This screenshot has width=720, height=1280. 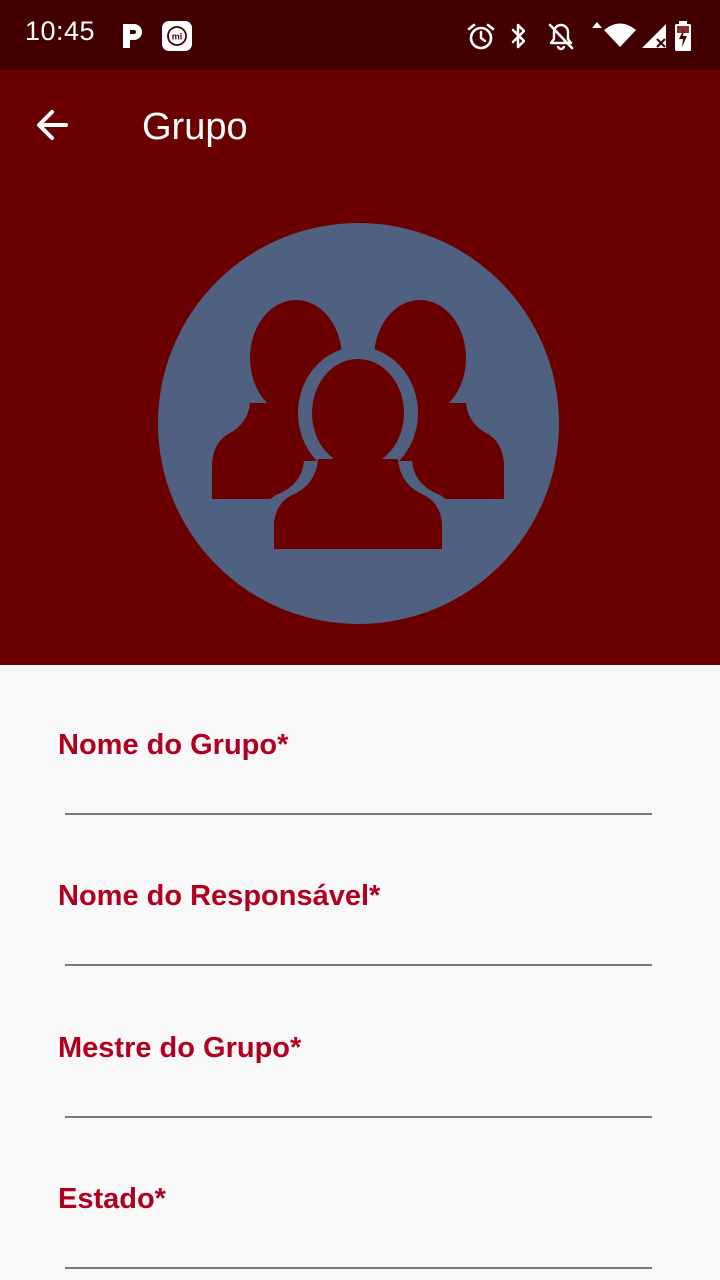 What do you see at coordinates (219, 896) in the screenshot?
I see `field-label: Nome do Responsável*` at bounding box center [219, 896].